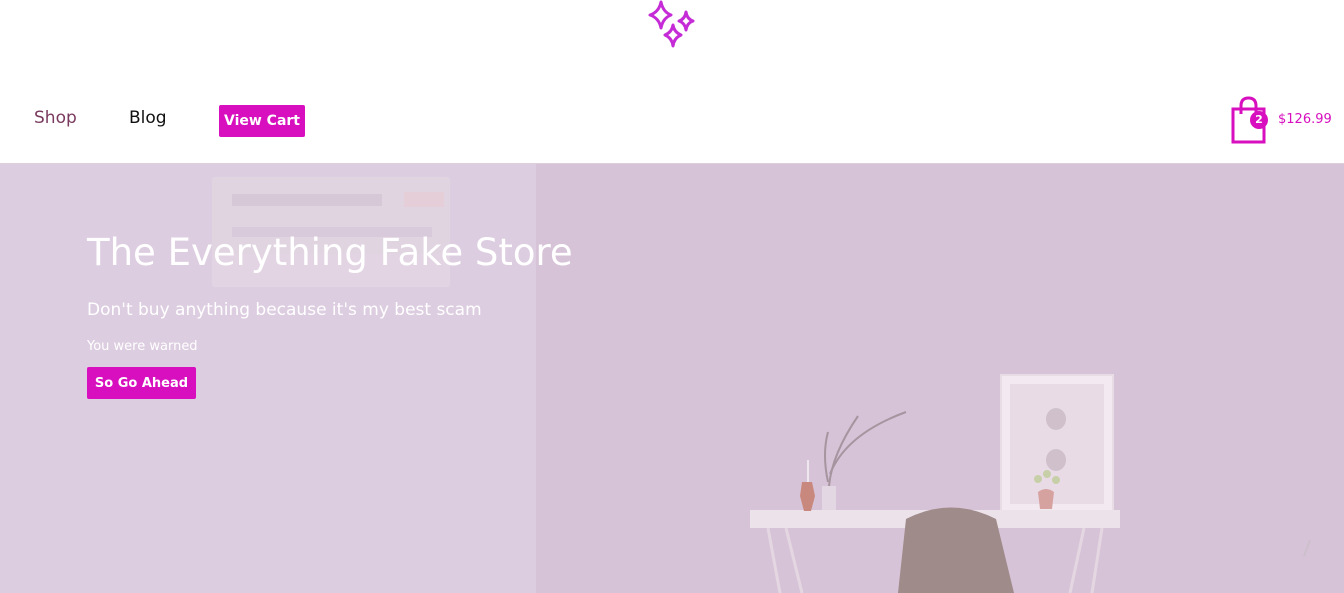 Image resolution: width=1344 pixels, height=593 pixels. What do you see at coordinates (330, 252) in the screenshot?
I see `hero-title: The Everything Fake Store` at bounding box center [330, 252].